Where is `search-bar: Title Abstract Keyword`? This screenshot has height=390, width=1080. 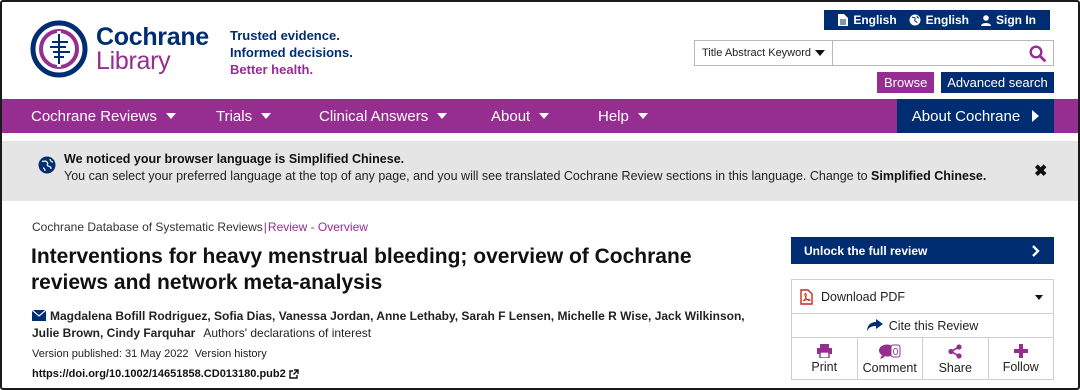 search-bar: Title Abstract Keyword is located at coordinates (874, 53).